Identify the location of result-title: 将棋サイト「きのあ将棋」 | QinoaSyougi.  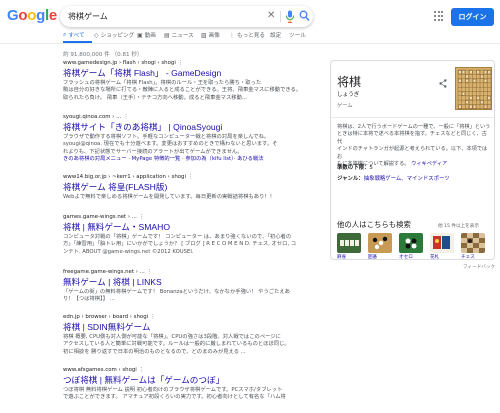
(192, 127).